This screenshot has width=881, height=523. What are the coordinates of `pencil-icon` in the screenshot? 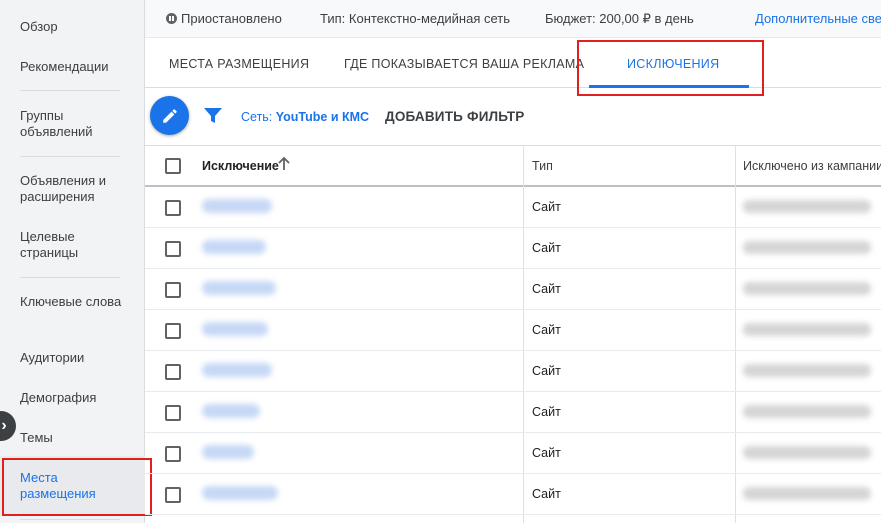 It's located at (169, 115).